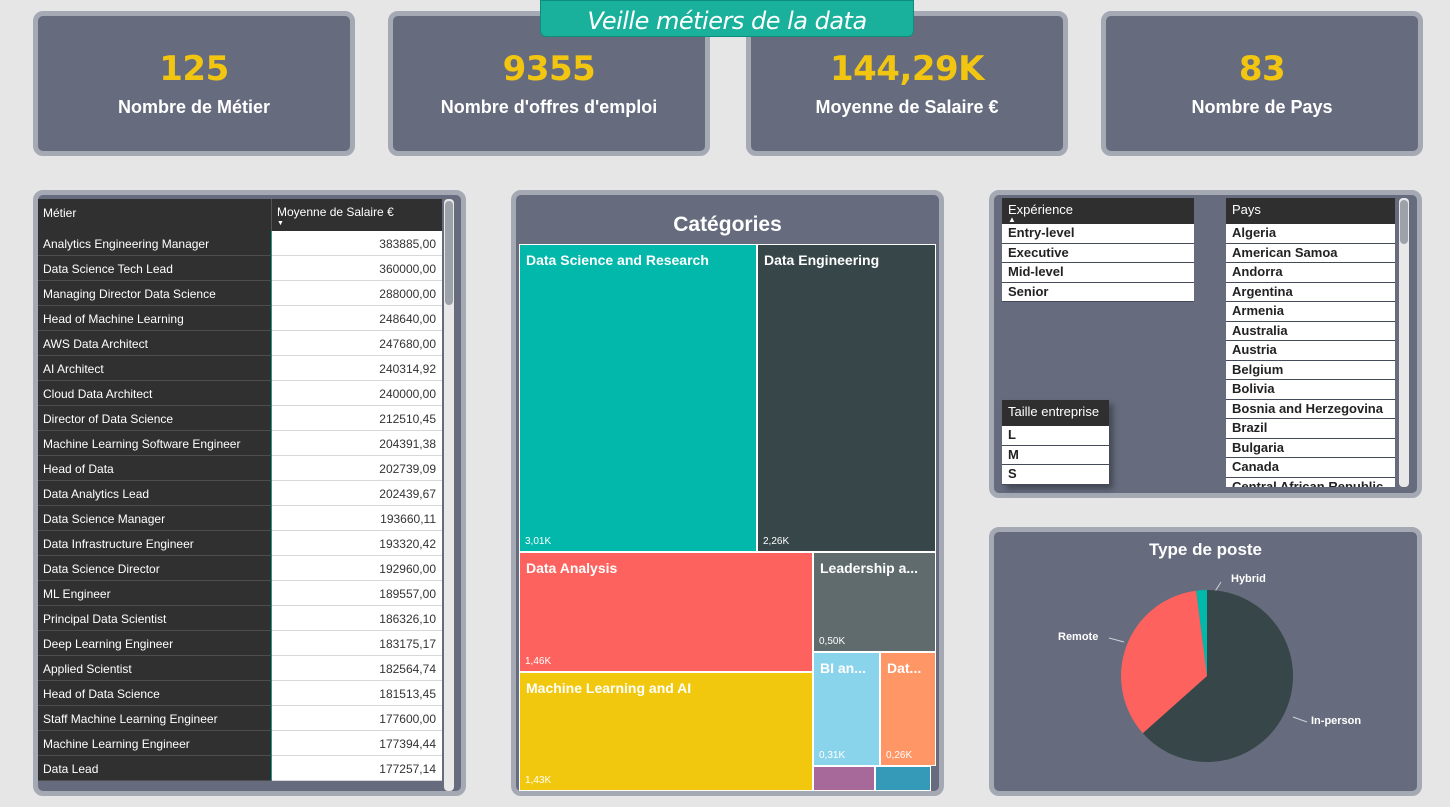 Image resolution: width=1450 pixels, height=807 pixels. I want to click on table-header: Métier Moyenne de Salaire € ▼, so click(240, 215).